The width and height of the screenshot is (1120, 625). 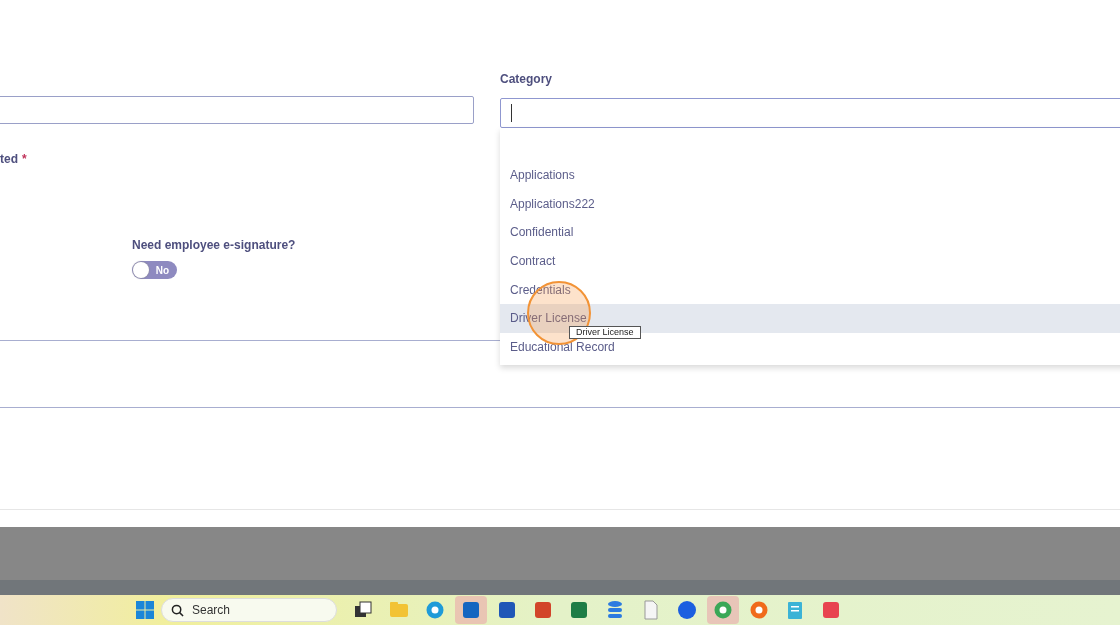 What do you see at coordinates (810, 232) in the screenshot?
I see `dropdown-option: Confidential` at bounding box center [810, 232].